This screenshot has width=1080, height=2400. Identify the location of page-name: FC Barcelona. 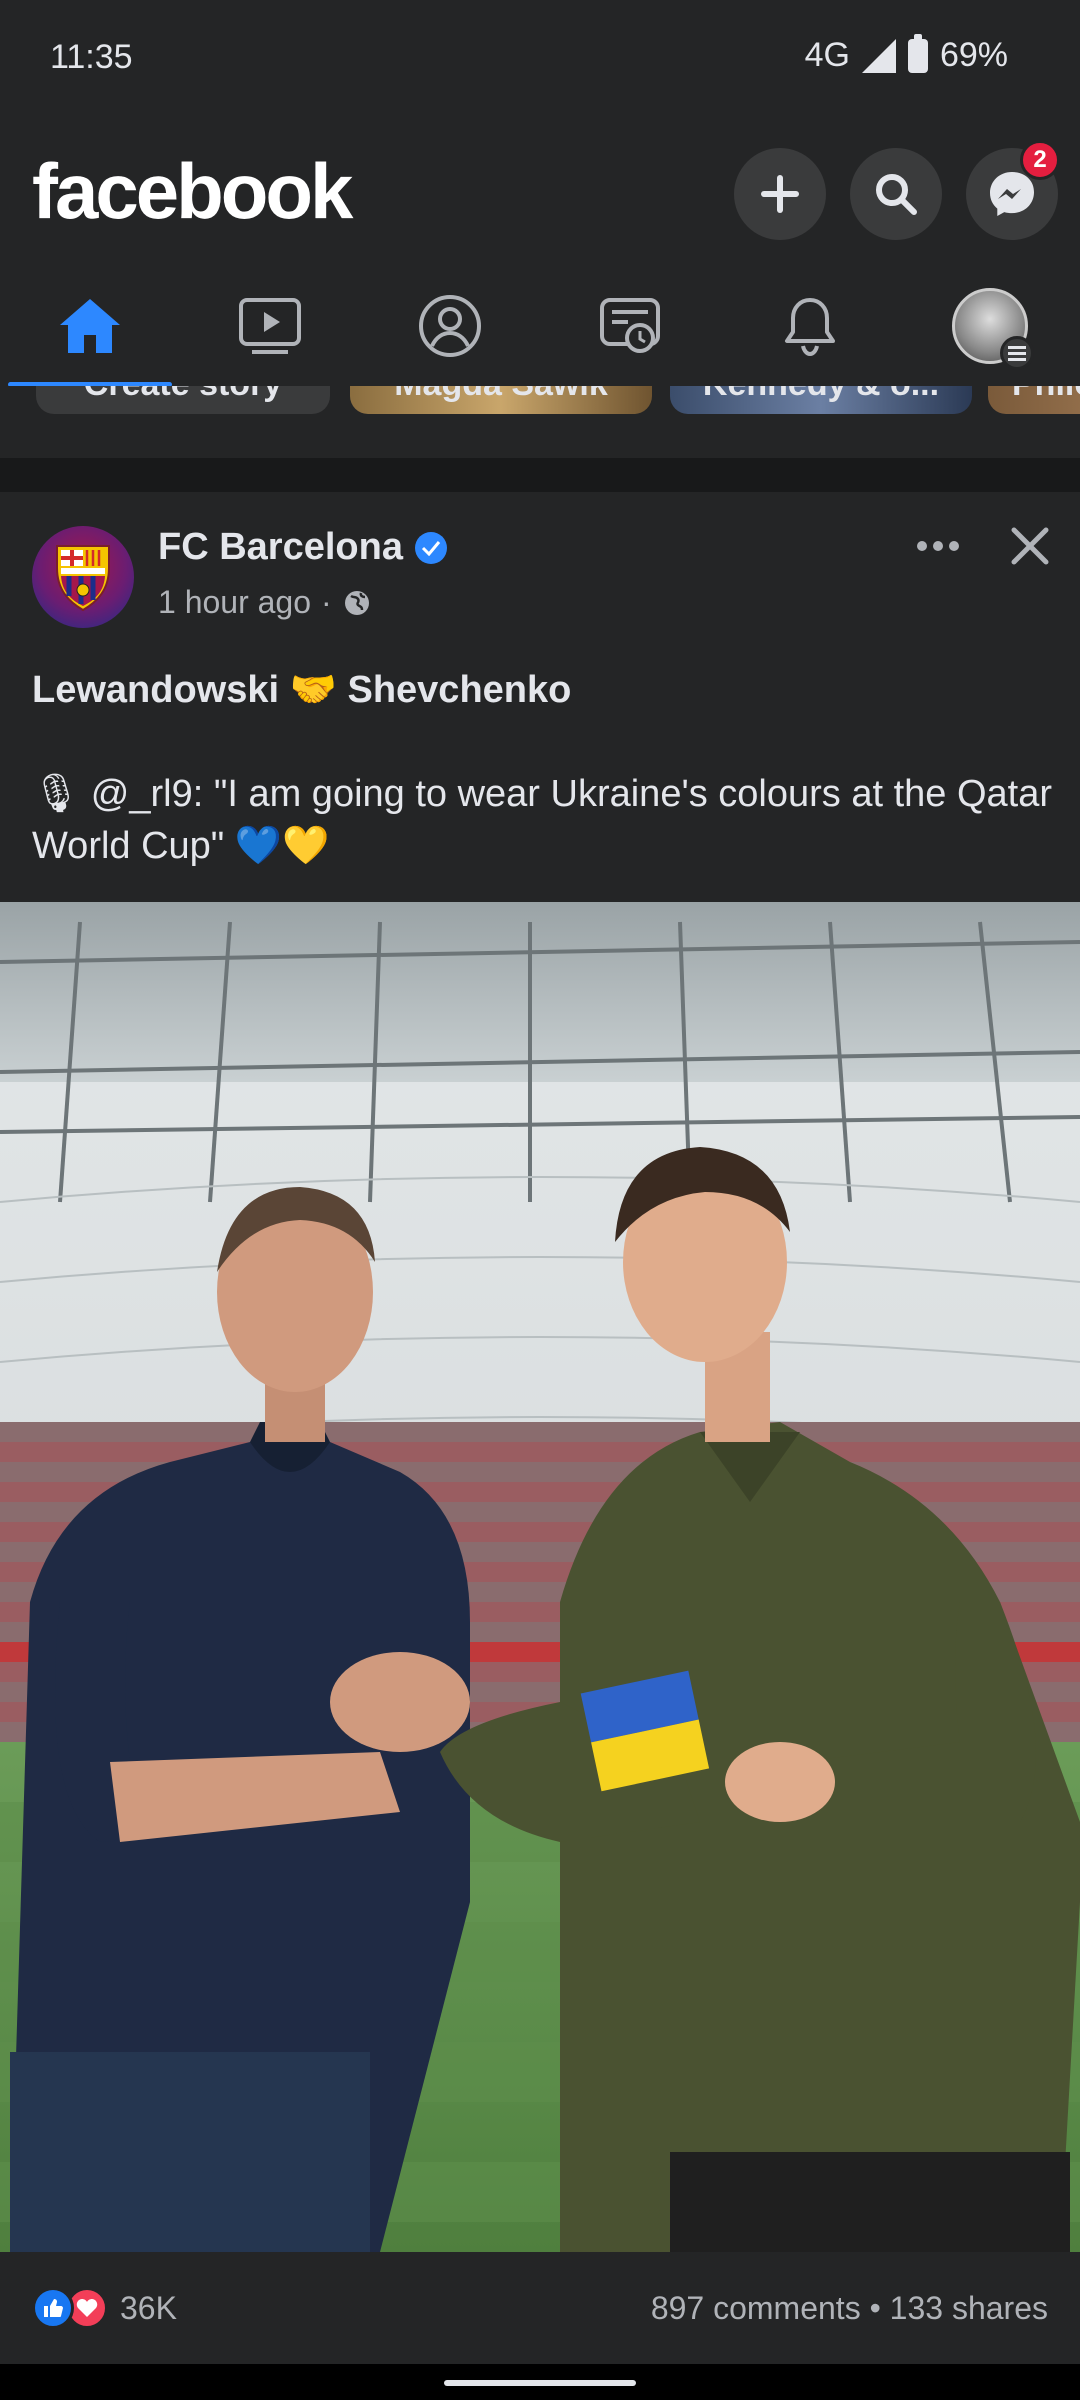
(302, 547).